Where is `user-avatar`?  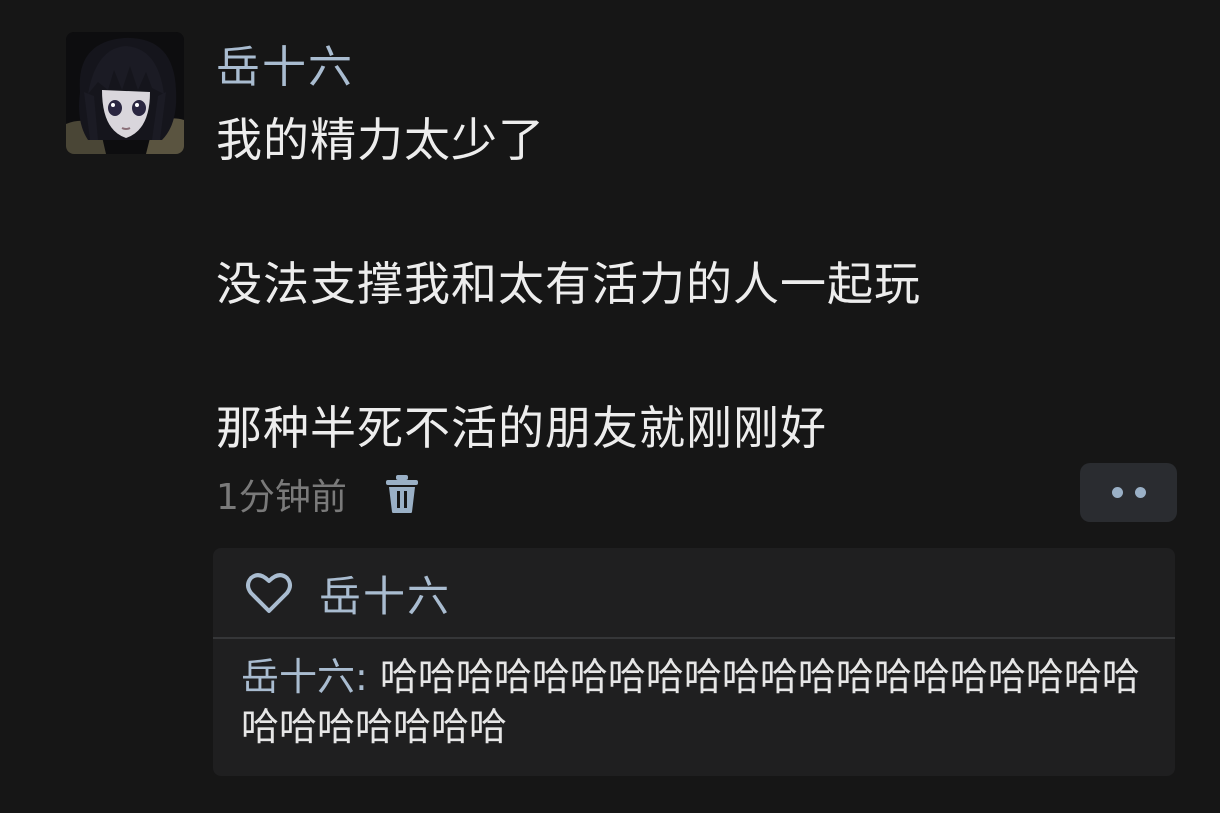 user-avatar is located at coordinates (125, 93).